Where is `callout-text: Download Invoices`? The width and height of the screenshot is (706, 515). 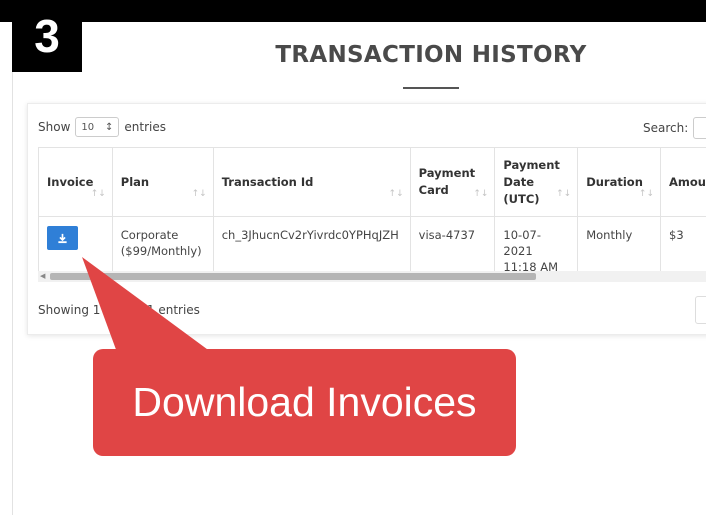
callout-text: Download Invoices is located at coordinates (304, 402).